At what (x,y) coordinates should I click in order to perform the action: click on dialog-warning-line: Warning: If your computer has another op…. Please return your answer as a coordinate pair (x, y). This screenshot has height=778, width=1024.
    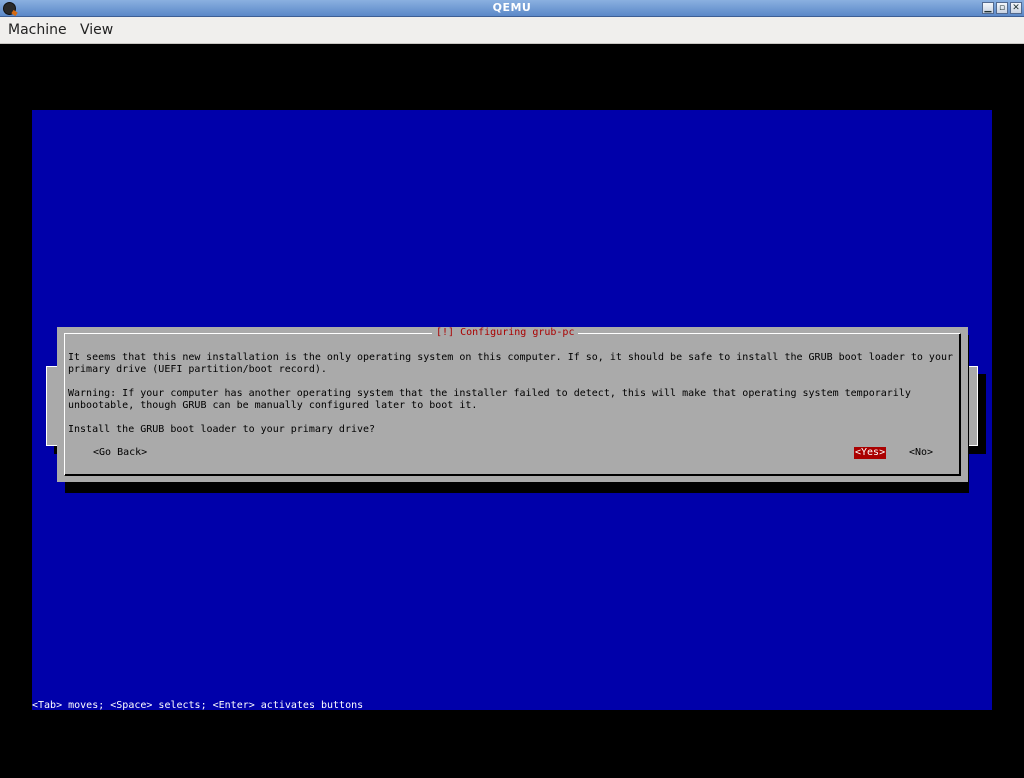
    Looking at the image, I should click on (489, 393).